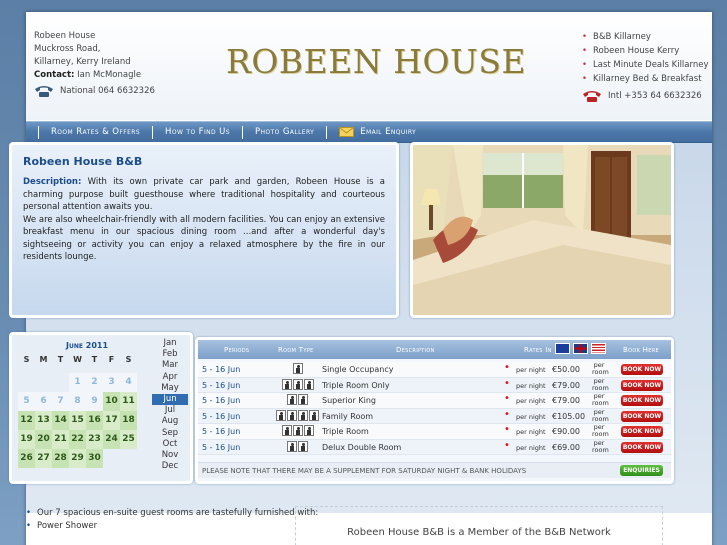 The height and width of the screenshot is (545, 727). I want to click on calendar-day: 6, so click(43, 401).